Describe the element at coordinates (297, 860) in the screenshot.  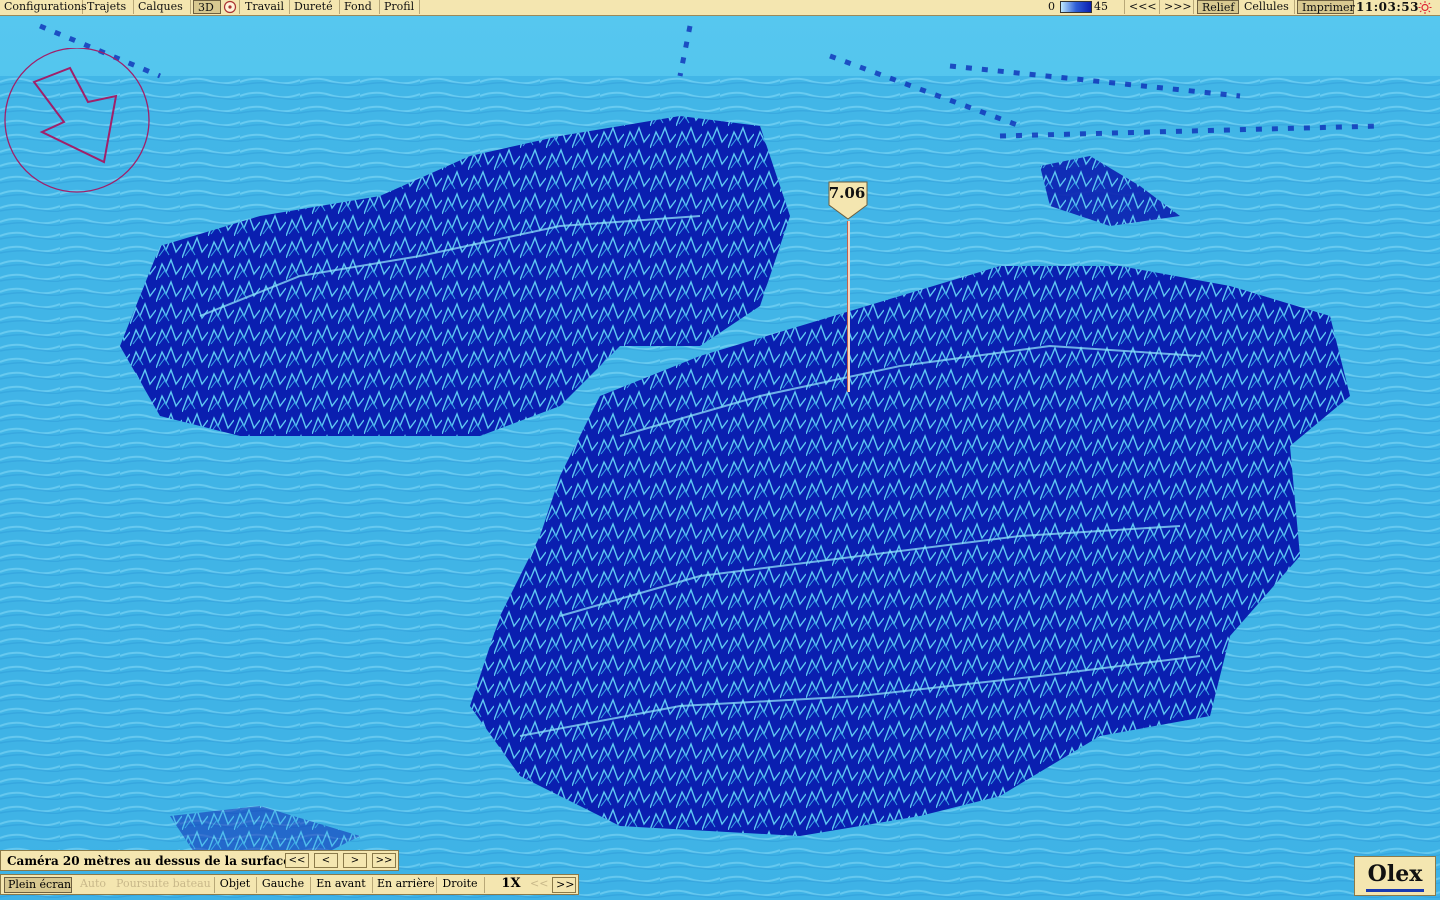
I see `camera-fast-back-button: <<` at that location.